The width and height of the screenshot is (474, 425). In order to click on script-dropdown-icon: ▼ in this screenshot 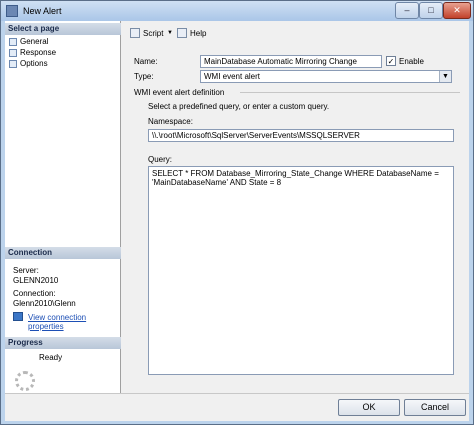, I will do `click(170, 33)`.